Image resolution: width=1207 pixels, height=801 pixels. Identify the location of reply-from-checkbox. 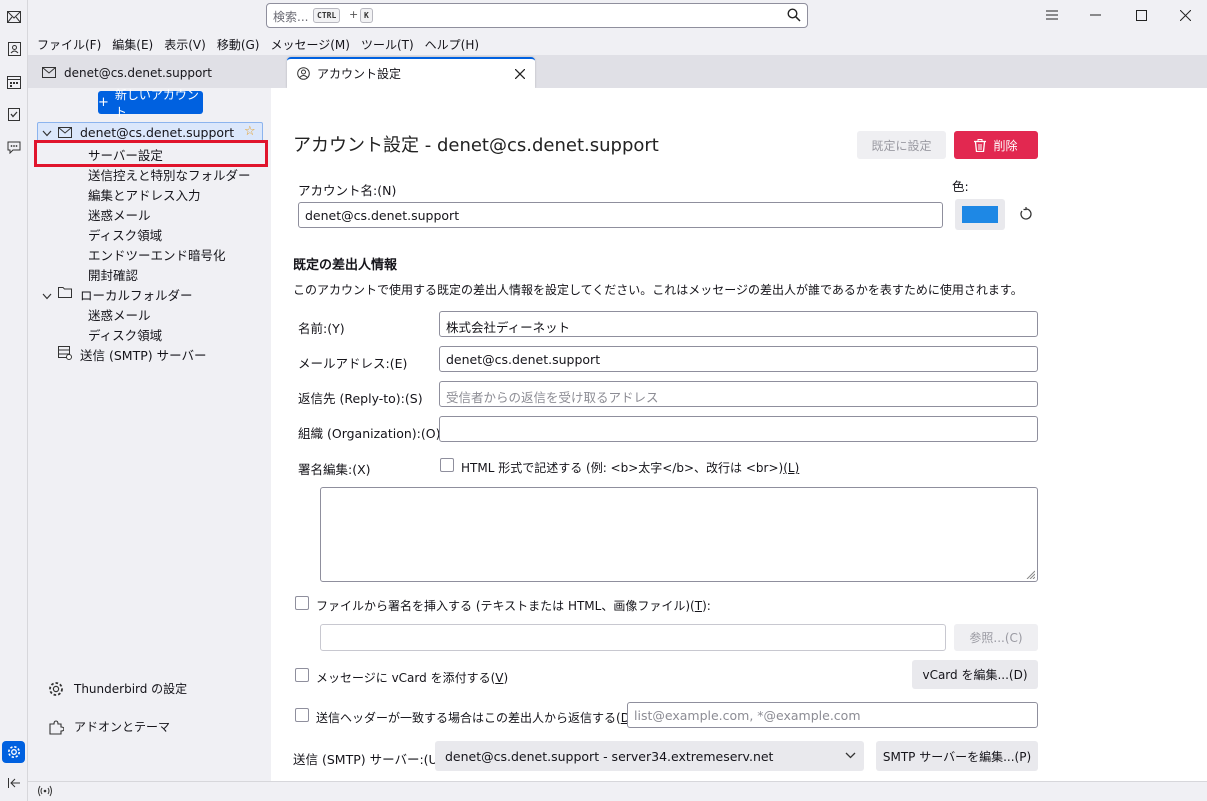
(302, 715).